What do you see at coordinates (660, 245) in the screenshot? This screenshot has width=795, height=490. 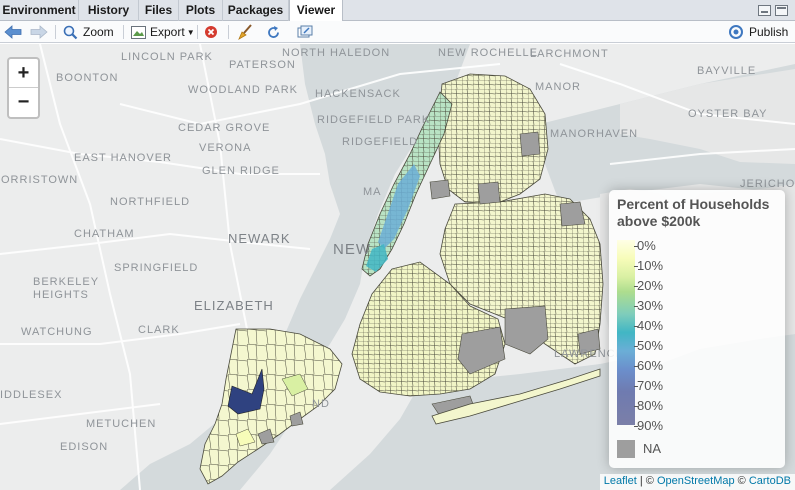 I see `legend-tick-label: 0%` at bounding box center [660, 245].